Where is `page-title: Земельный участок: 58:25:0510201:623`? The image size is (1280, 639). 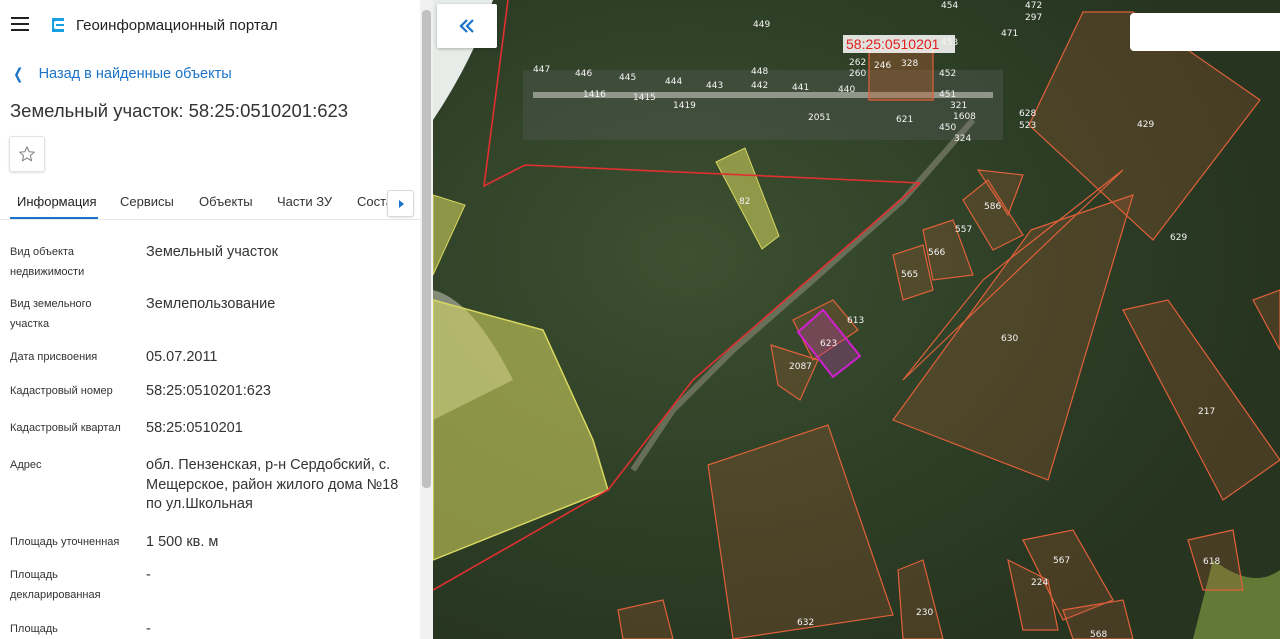
page-title: Земельный участок: 58:25:0510201:623 is located at coordinates (179, 110).